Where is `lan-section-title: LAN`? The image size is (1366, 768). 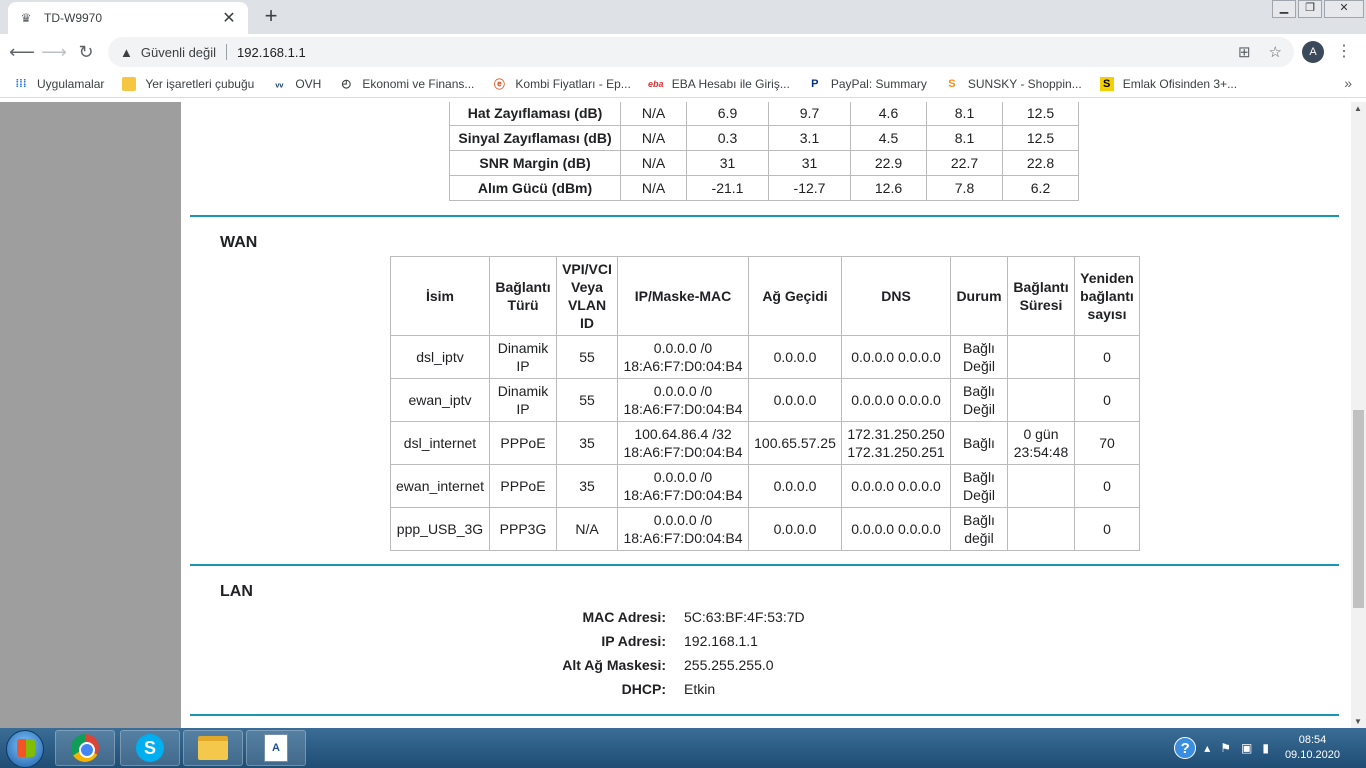
lan-section-title: LAN is located at coordinates (236, 591).